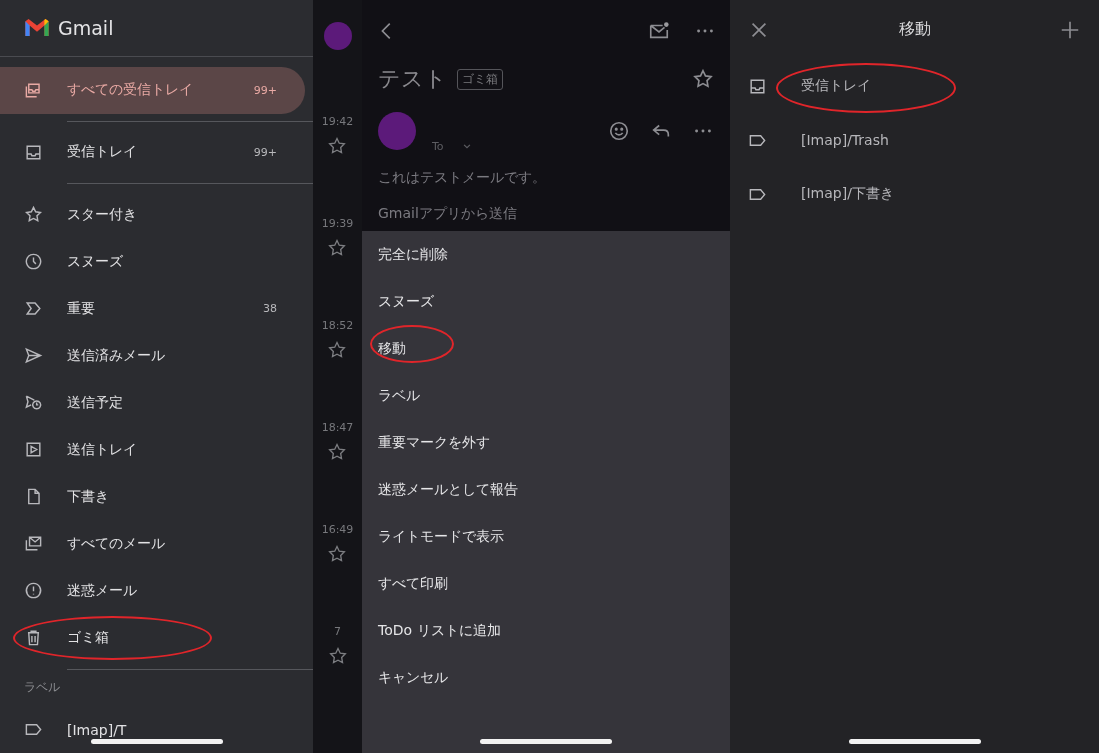  What do you see at coordinates (152, 544) in the screenshot?
I see `drawer-item: すべてのメール` at bounding box center [152, 544].